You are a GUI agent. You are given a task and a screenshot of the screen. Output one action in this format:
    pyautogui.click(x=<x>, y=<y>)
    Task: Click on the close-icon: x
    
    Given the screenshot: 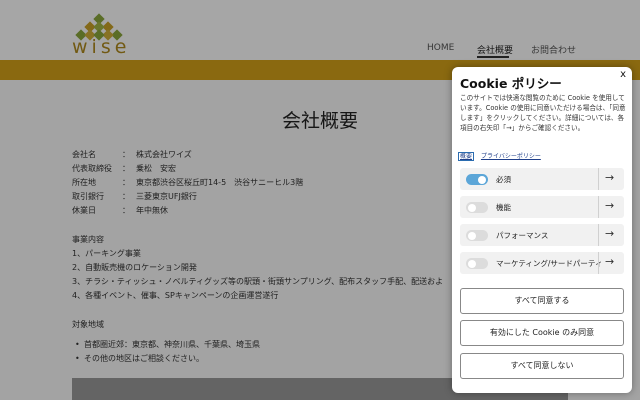 What is the action you would take?
    pyautogui.click(x=623, y=74)
    